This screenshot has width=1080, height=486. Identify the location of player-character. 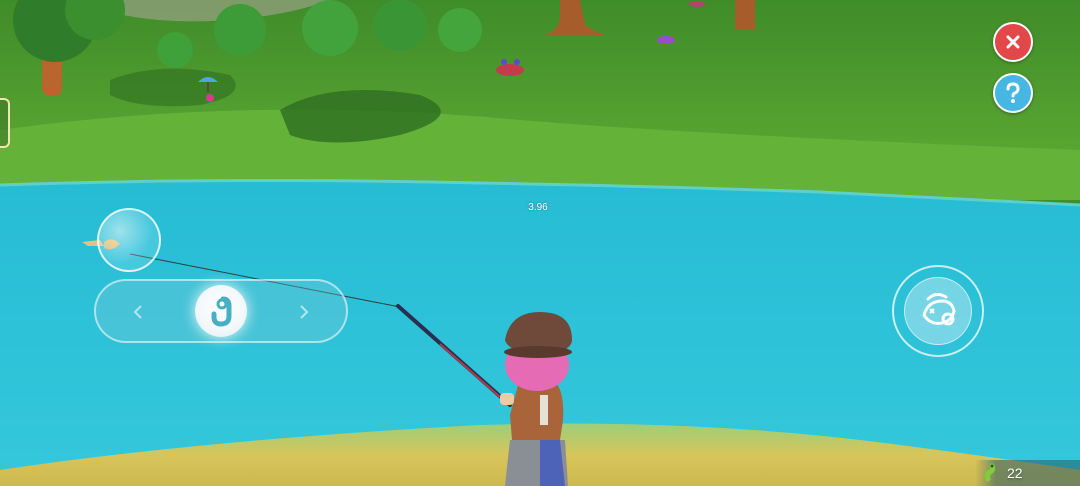
(536, 399).